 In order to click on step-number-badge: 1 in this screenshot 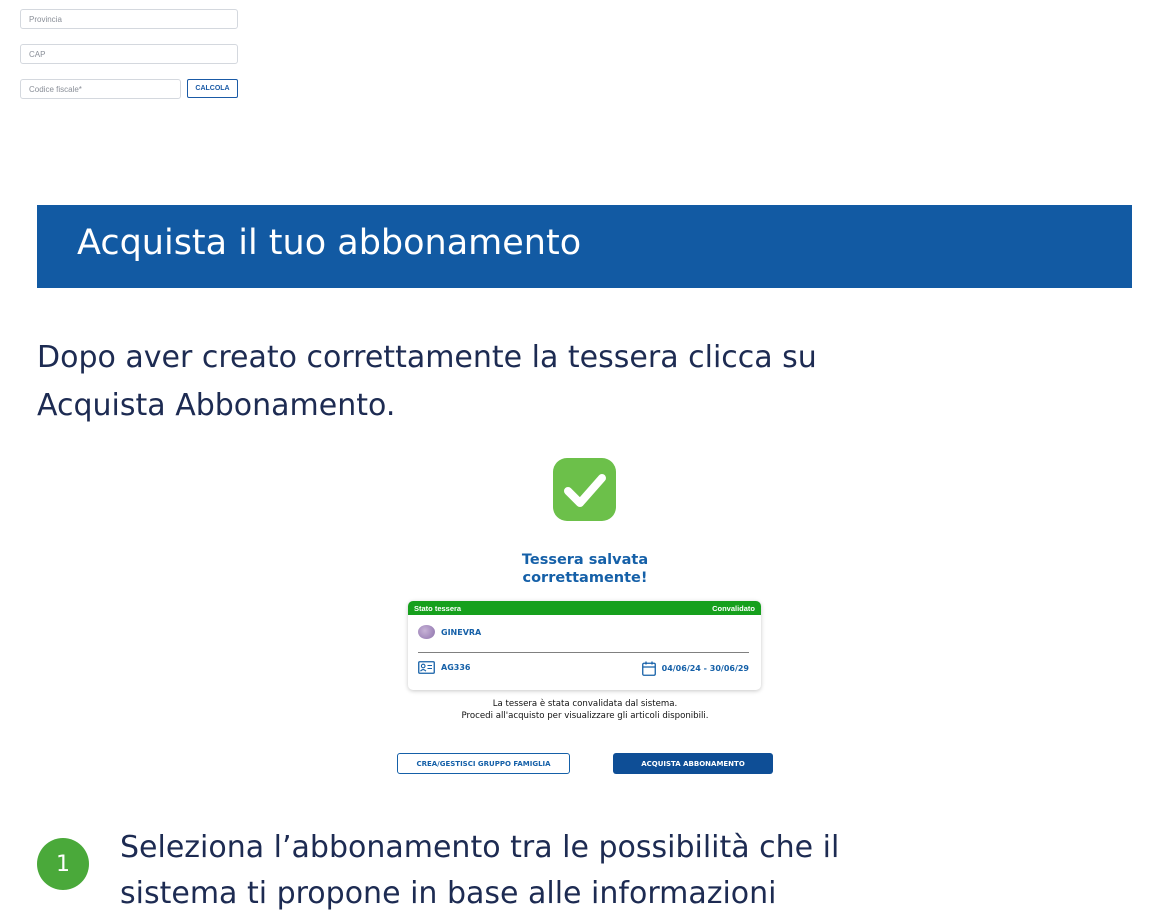, I will do `click(63, 864)`.